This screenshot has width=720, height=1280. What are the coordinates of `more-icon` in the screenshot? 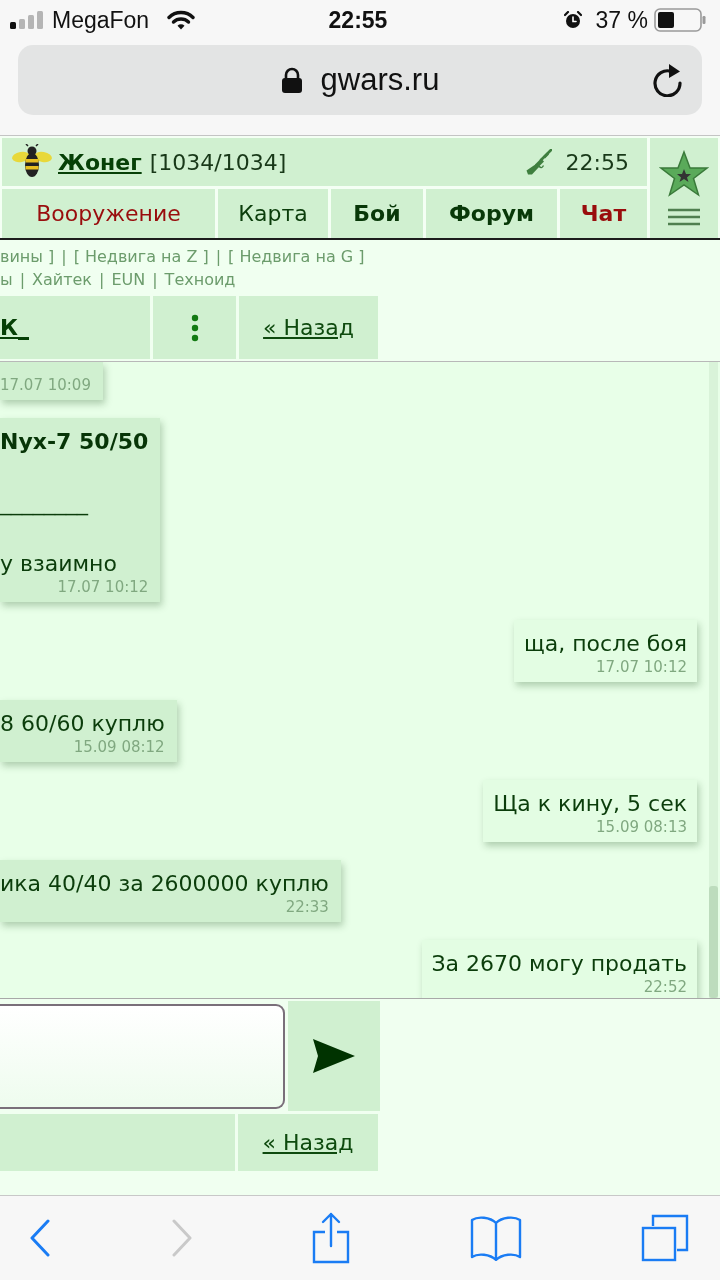 It's located at (194, 327).